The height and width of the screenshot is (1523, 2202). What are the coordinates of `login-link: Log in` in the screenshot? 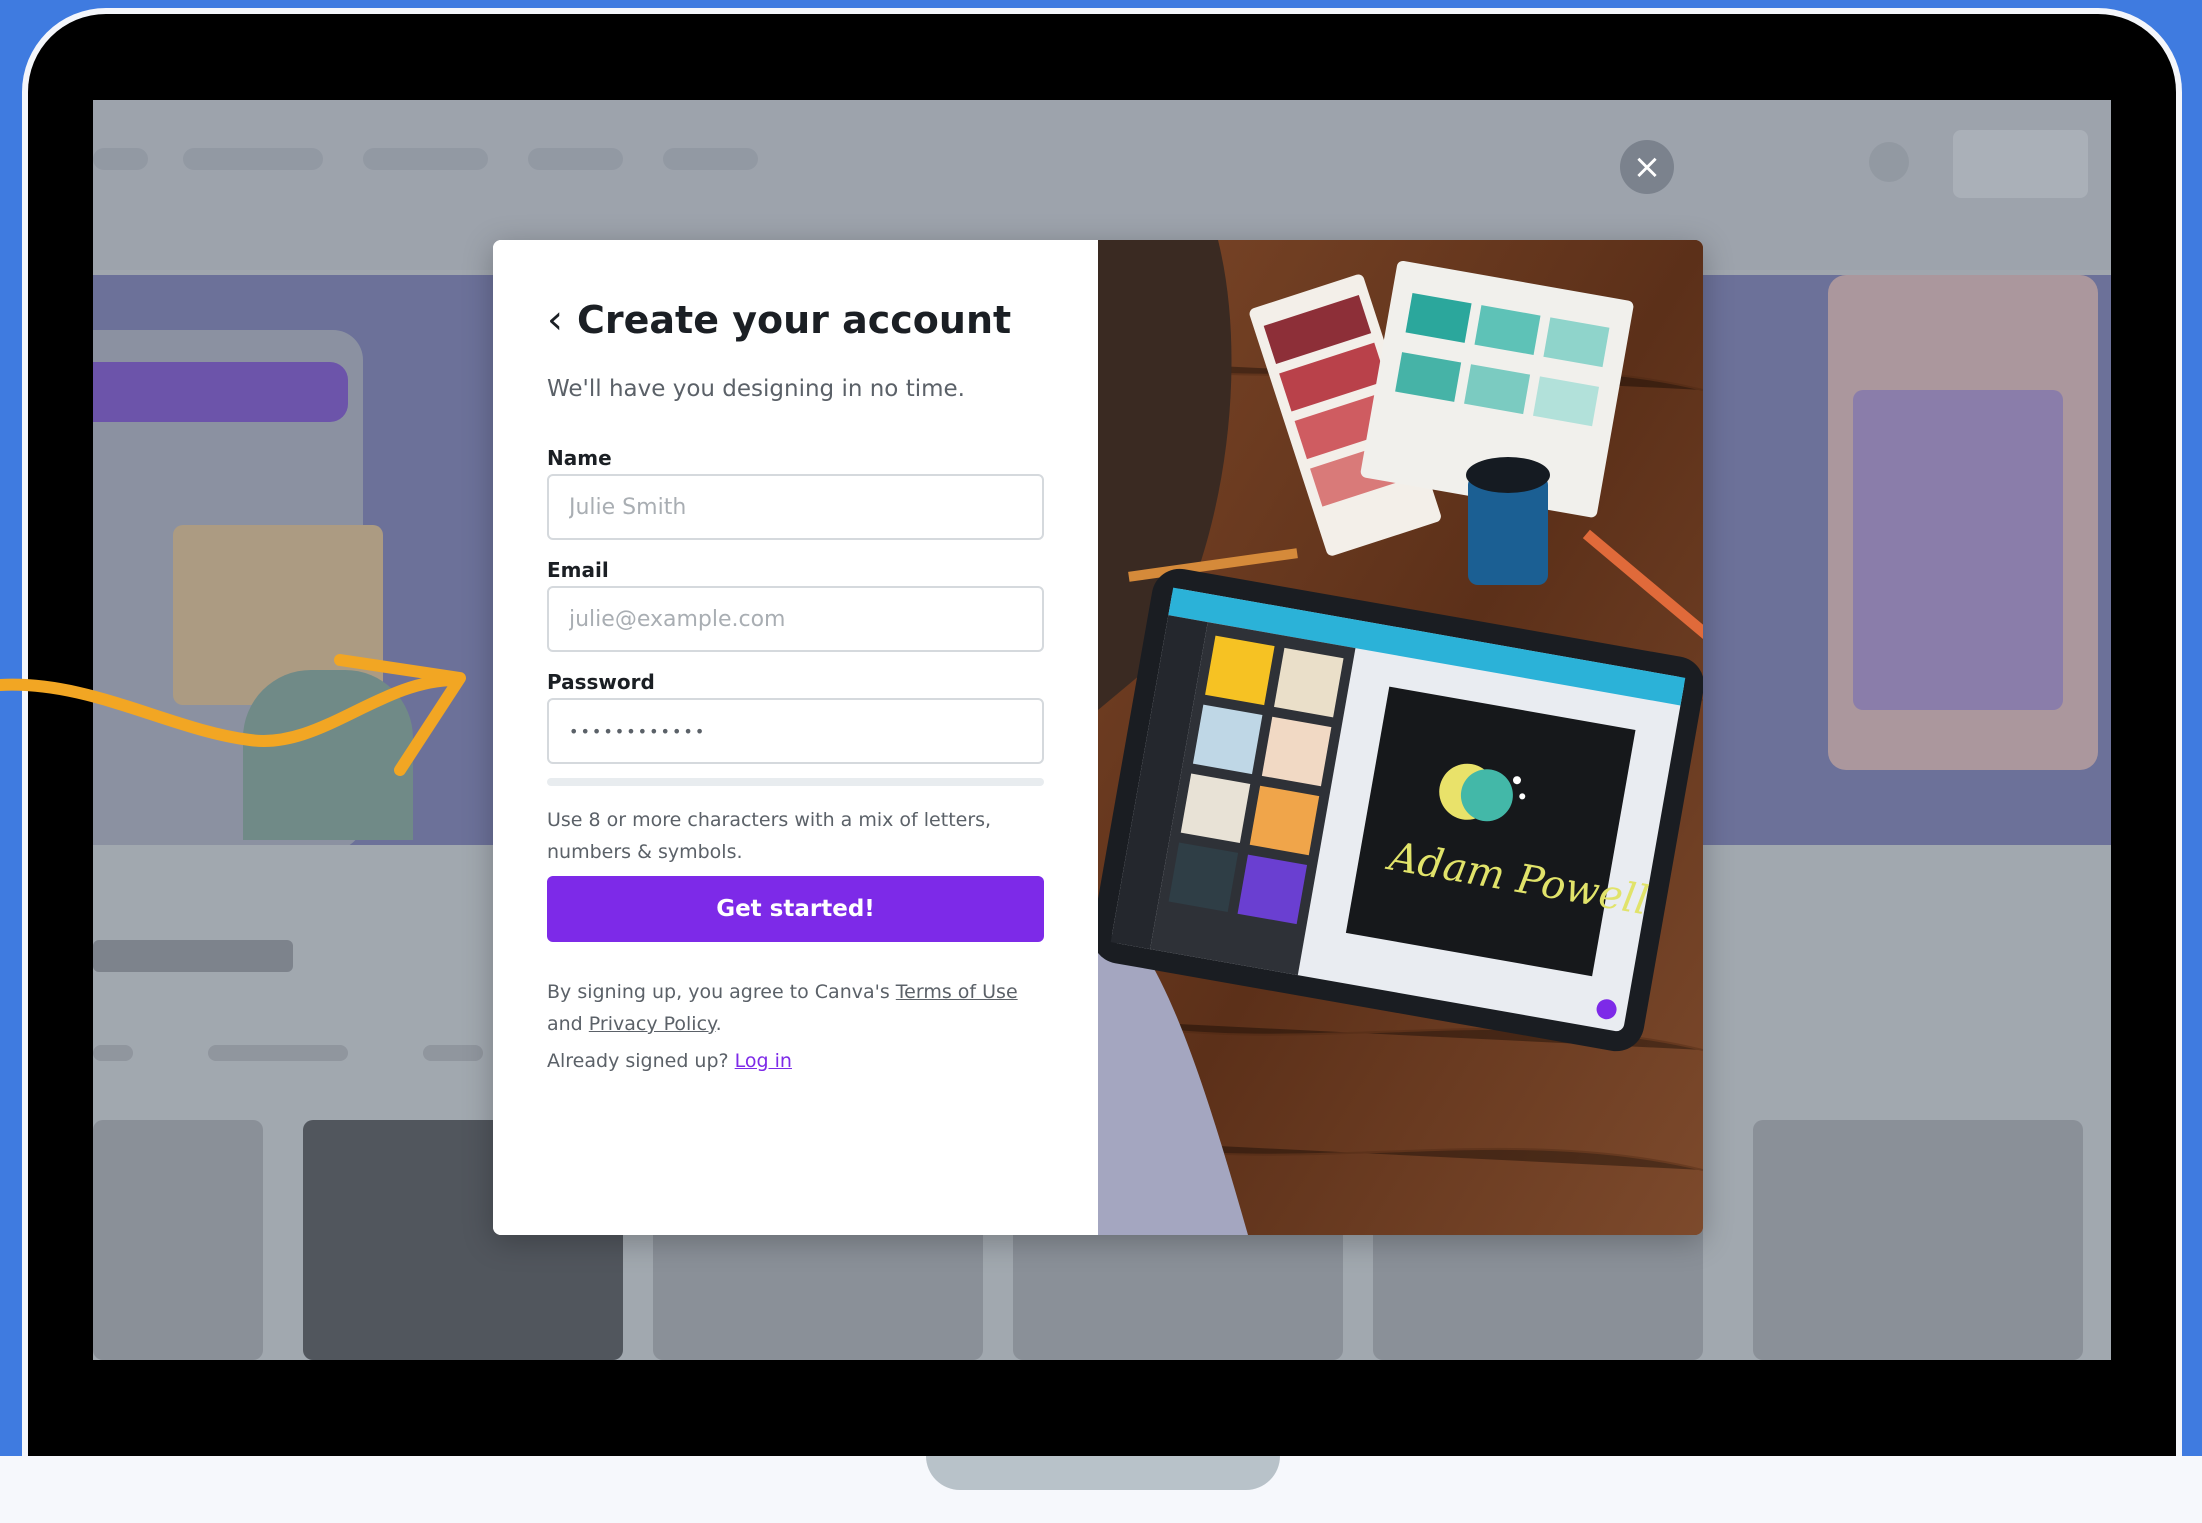 It's located at (763, 1061).